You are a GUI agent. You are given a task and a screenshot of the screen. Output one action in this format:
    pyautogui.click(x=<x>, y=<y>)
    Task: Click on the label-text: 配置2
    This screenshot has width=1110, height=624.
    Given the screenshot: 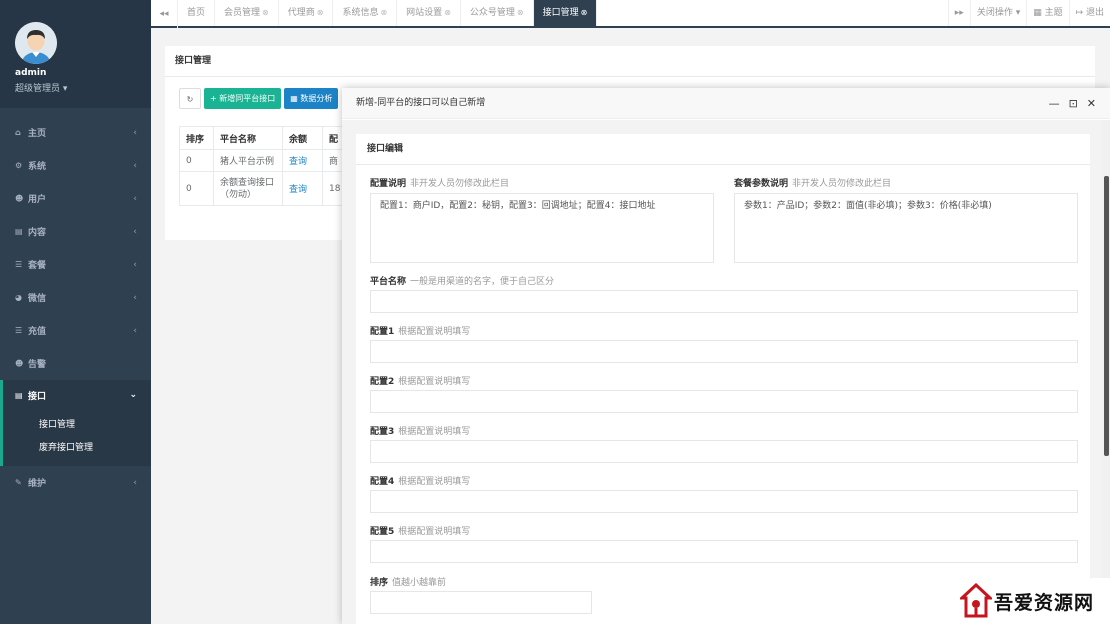 What is the action you would take?
    pyautogui.click(x=382, y=382)
    